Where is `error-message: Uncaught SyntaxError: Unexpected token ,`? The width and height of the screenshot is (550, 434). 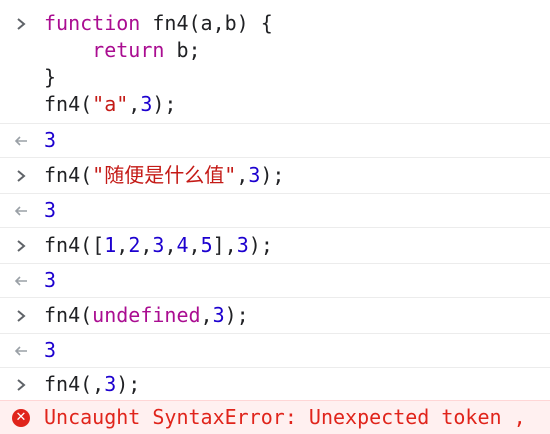
error-message: Uncaught SyntaxError: Unexpected token , is located at coordinates (285, 417).